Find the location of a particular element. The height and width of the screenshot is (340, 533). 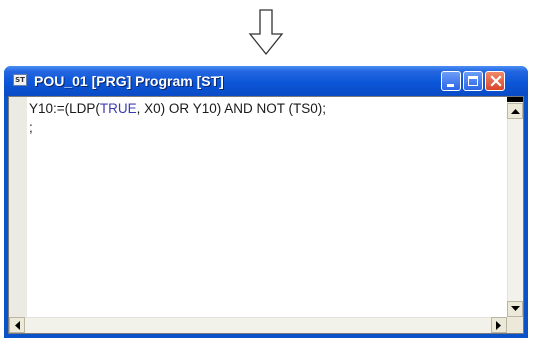

maximize-icon is located at coordinates (473, 81).